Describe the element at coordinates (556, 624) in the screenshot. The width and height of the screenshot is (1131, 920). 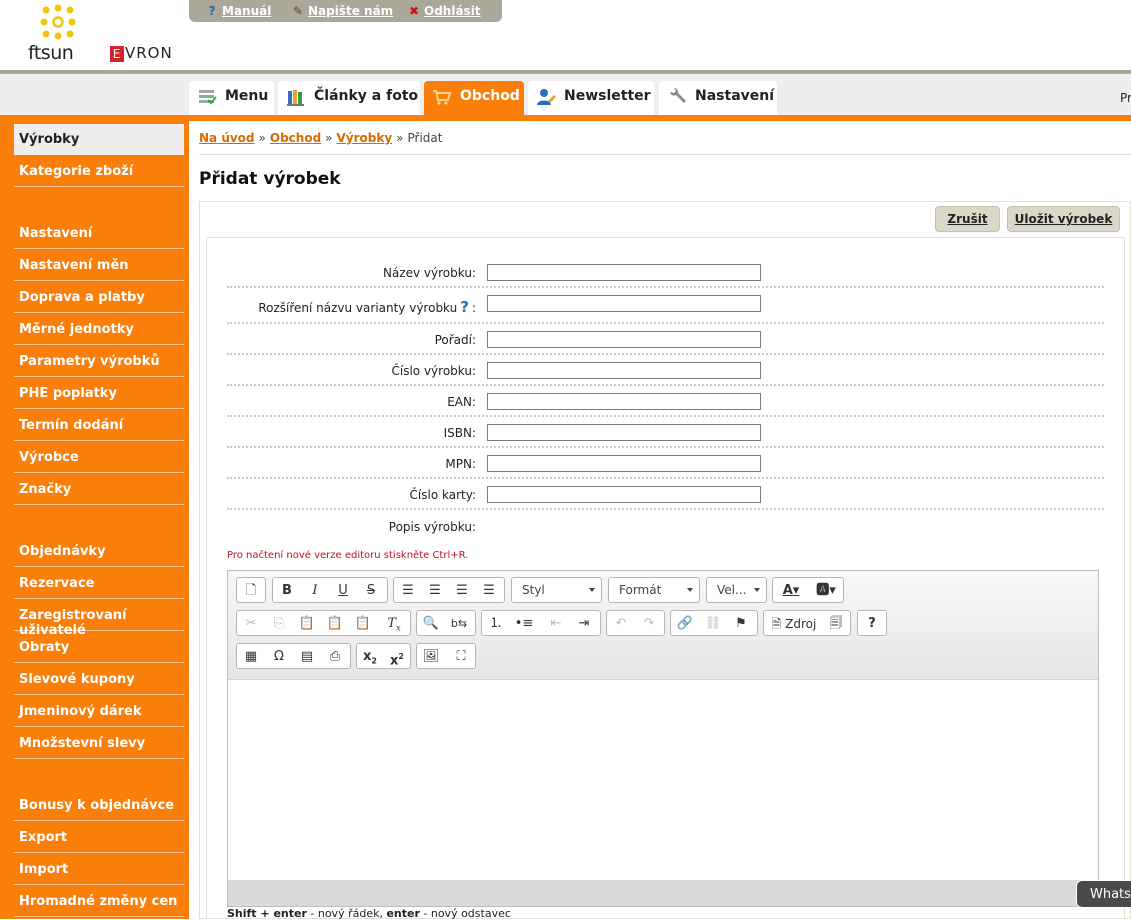
I see `outdent-icon: ⇤` at that location.